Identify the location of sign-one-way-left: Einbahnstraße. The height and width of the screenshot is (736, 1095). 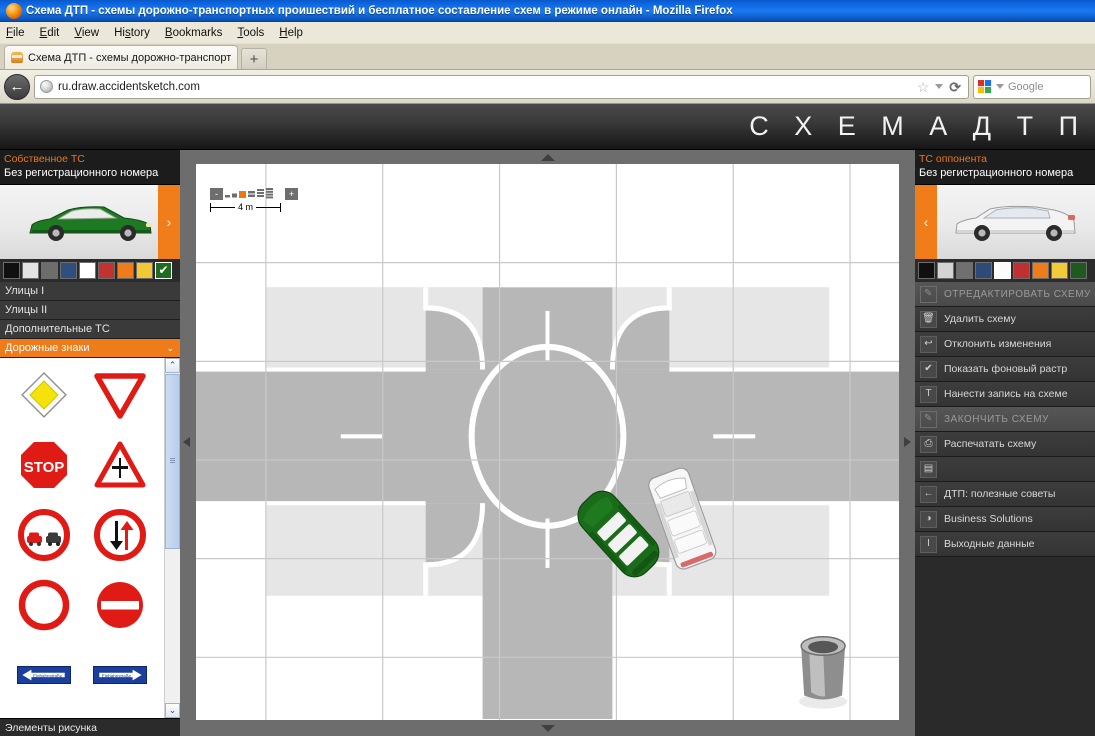
(44, 675).